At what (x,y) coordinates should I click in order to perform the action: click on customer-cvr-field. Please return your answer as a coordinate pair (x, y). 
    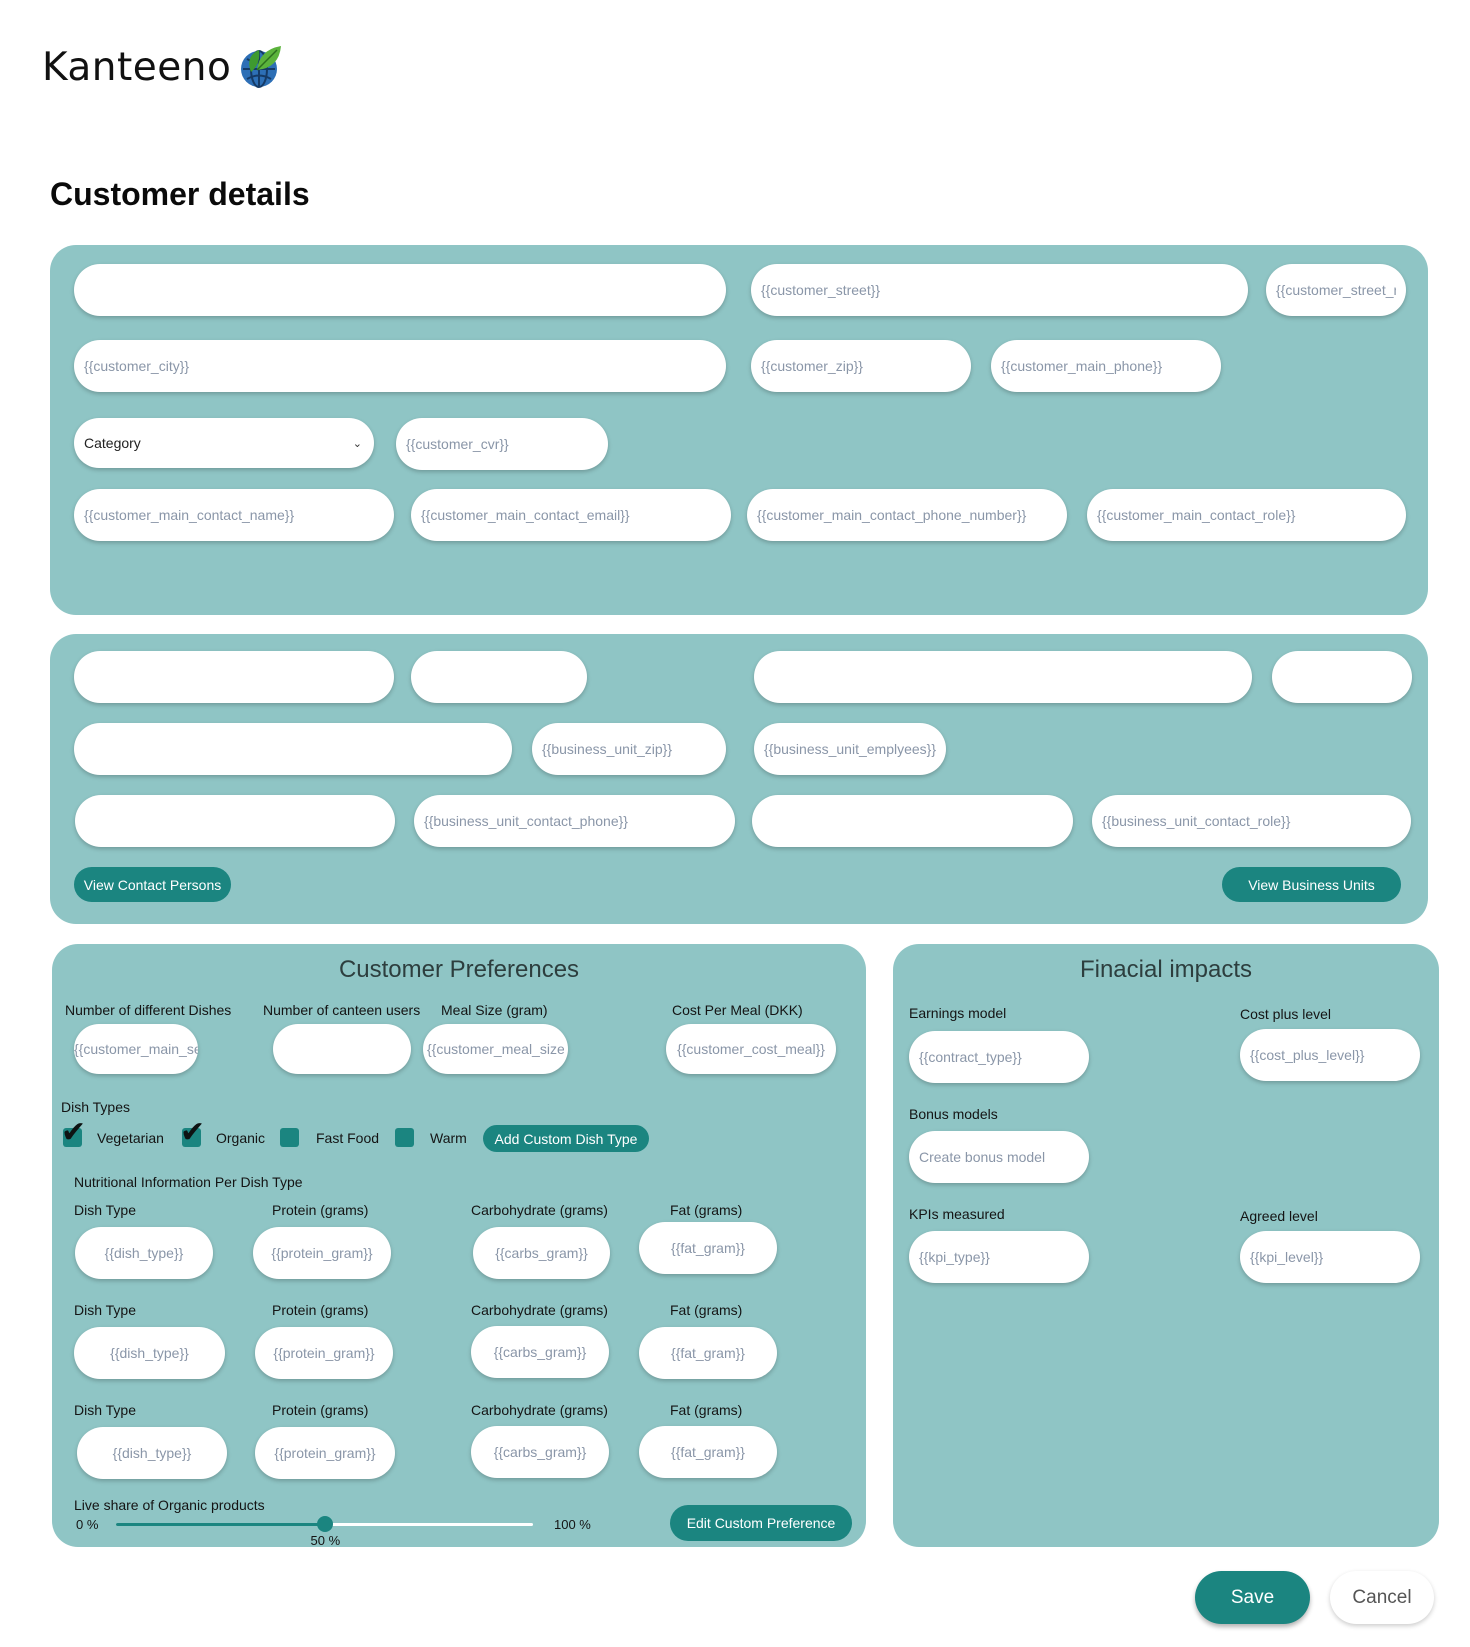
    Looking at the image, I should click on (502, 444).